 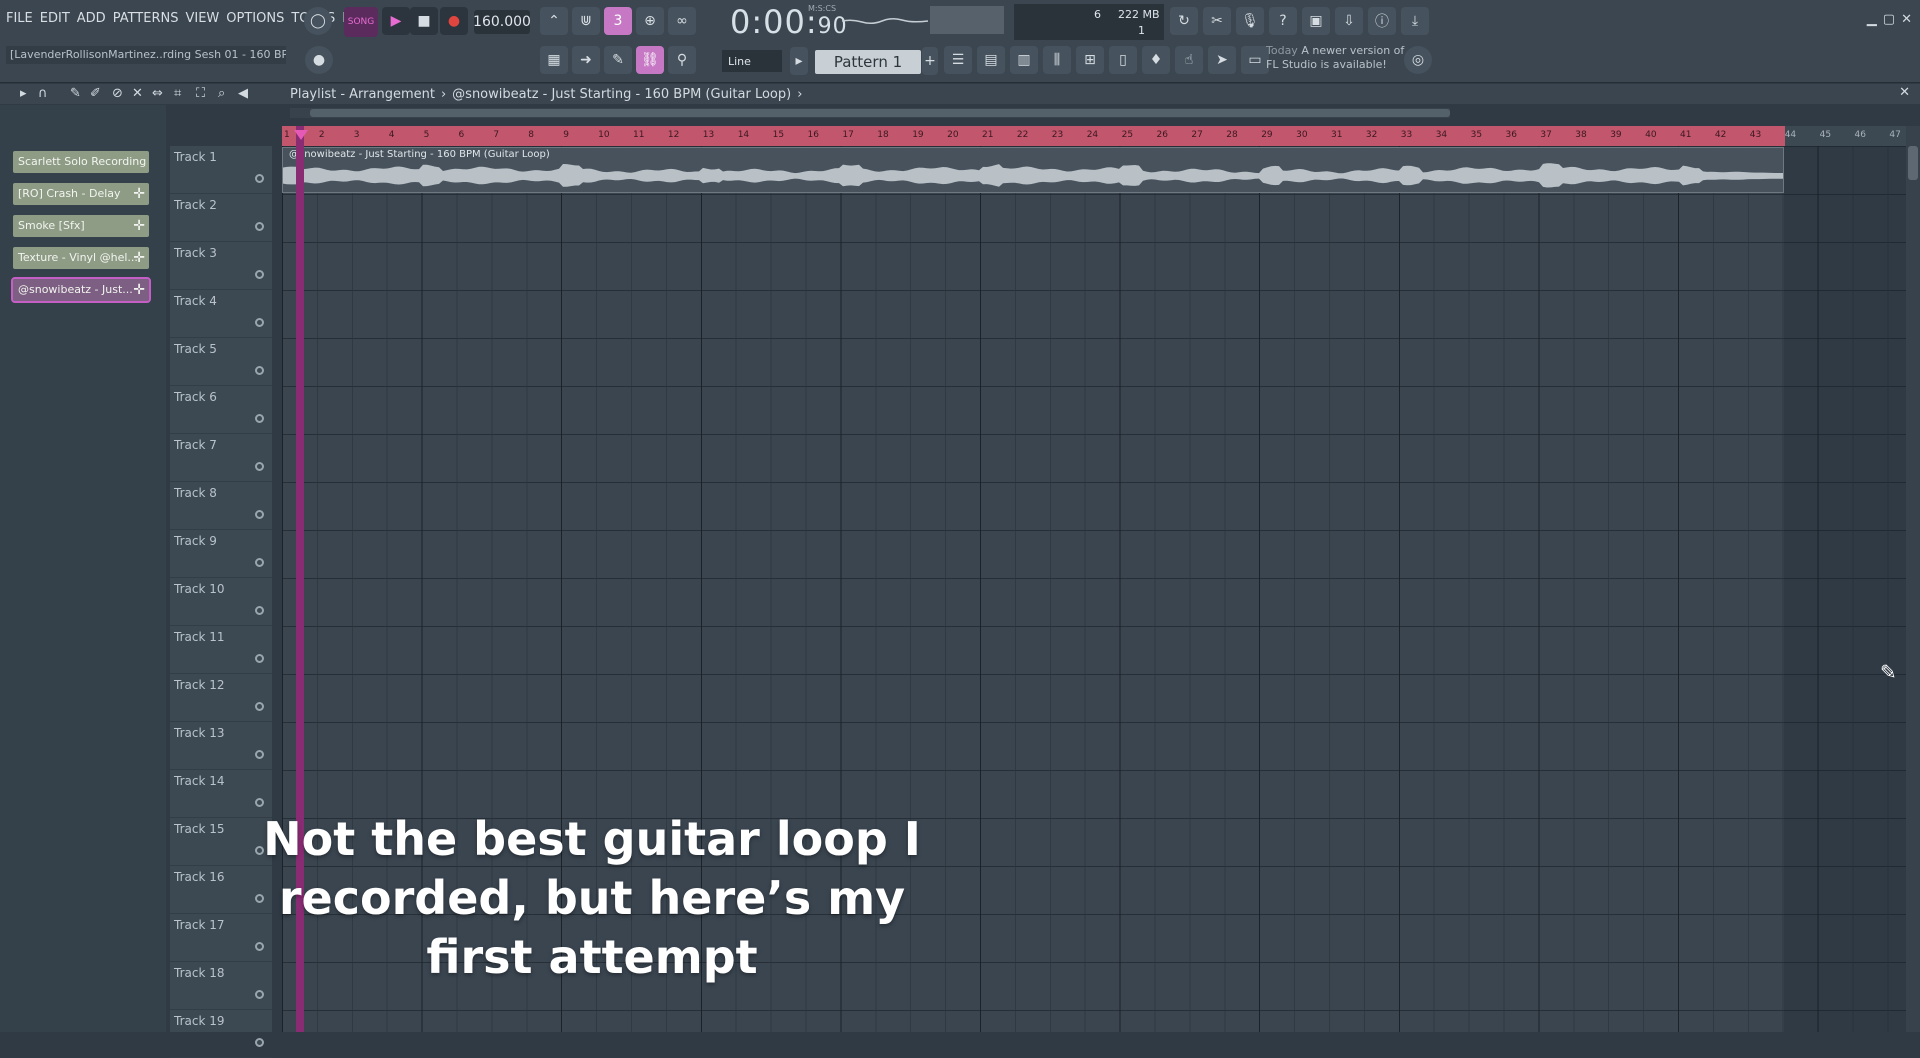 What do you see at coordinates (221, 266) in the screenshot?
I see `track-header: Track 3` at bounding box center [221, 266].